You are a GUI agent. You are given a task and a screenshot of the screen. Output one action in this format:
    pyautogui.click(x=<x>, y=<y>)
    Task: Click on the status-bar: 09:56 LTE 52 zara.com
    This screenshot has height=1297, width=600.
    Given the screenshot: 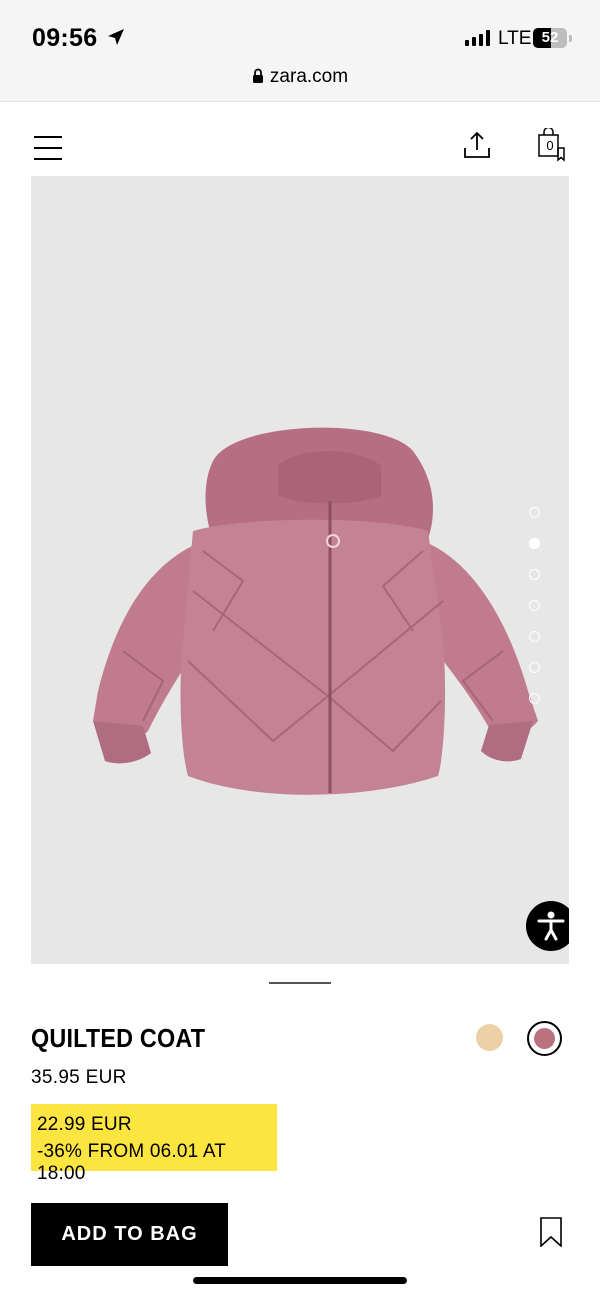 What is the action you would take?
    pyautogui.click(x=300, y=51)
    